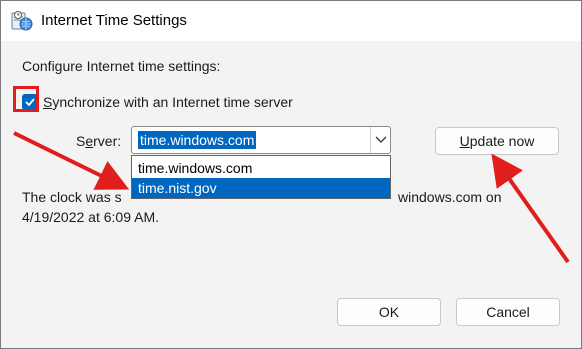  What do you see at coordinates (261, 140) in the screenshot?
I see `server-combobox: time.windows.com` at bounding box center [261, 140].